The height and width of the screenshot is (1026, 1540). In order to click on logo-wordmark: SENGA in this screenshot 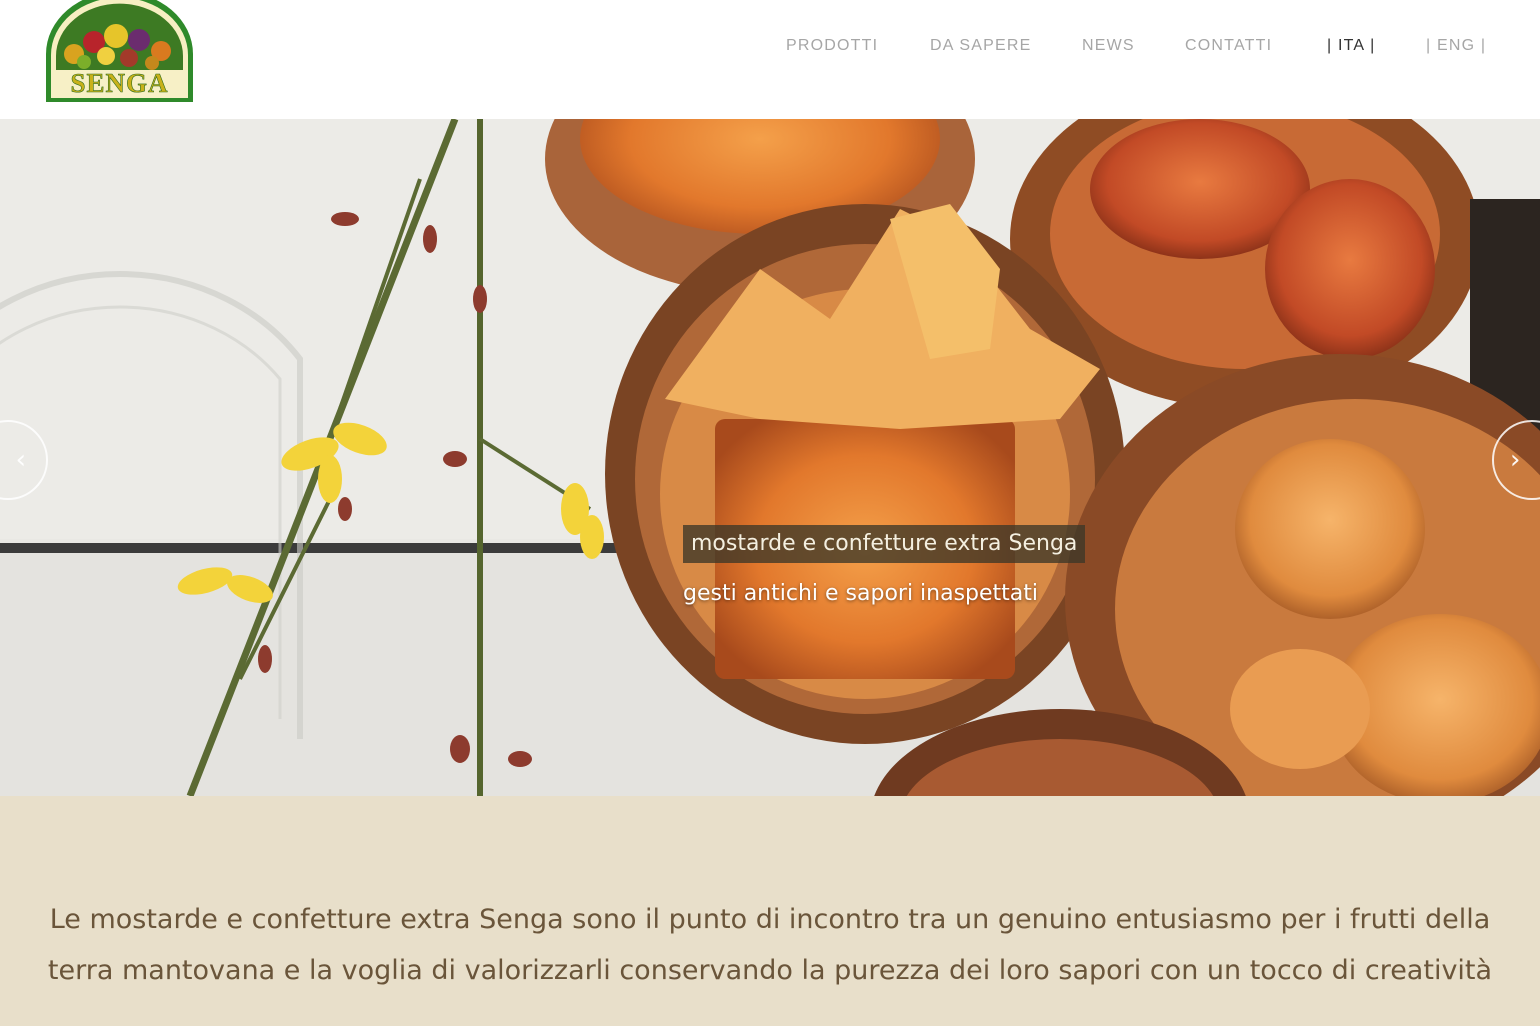, I will do `click(119, 83)`.